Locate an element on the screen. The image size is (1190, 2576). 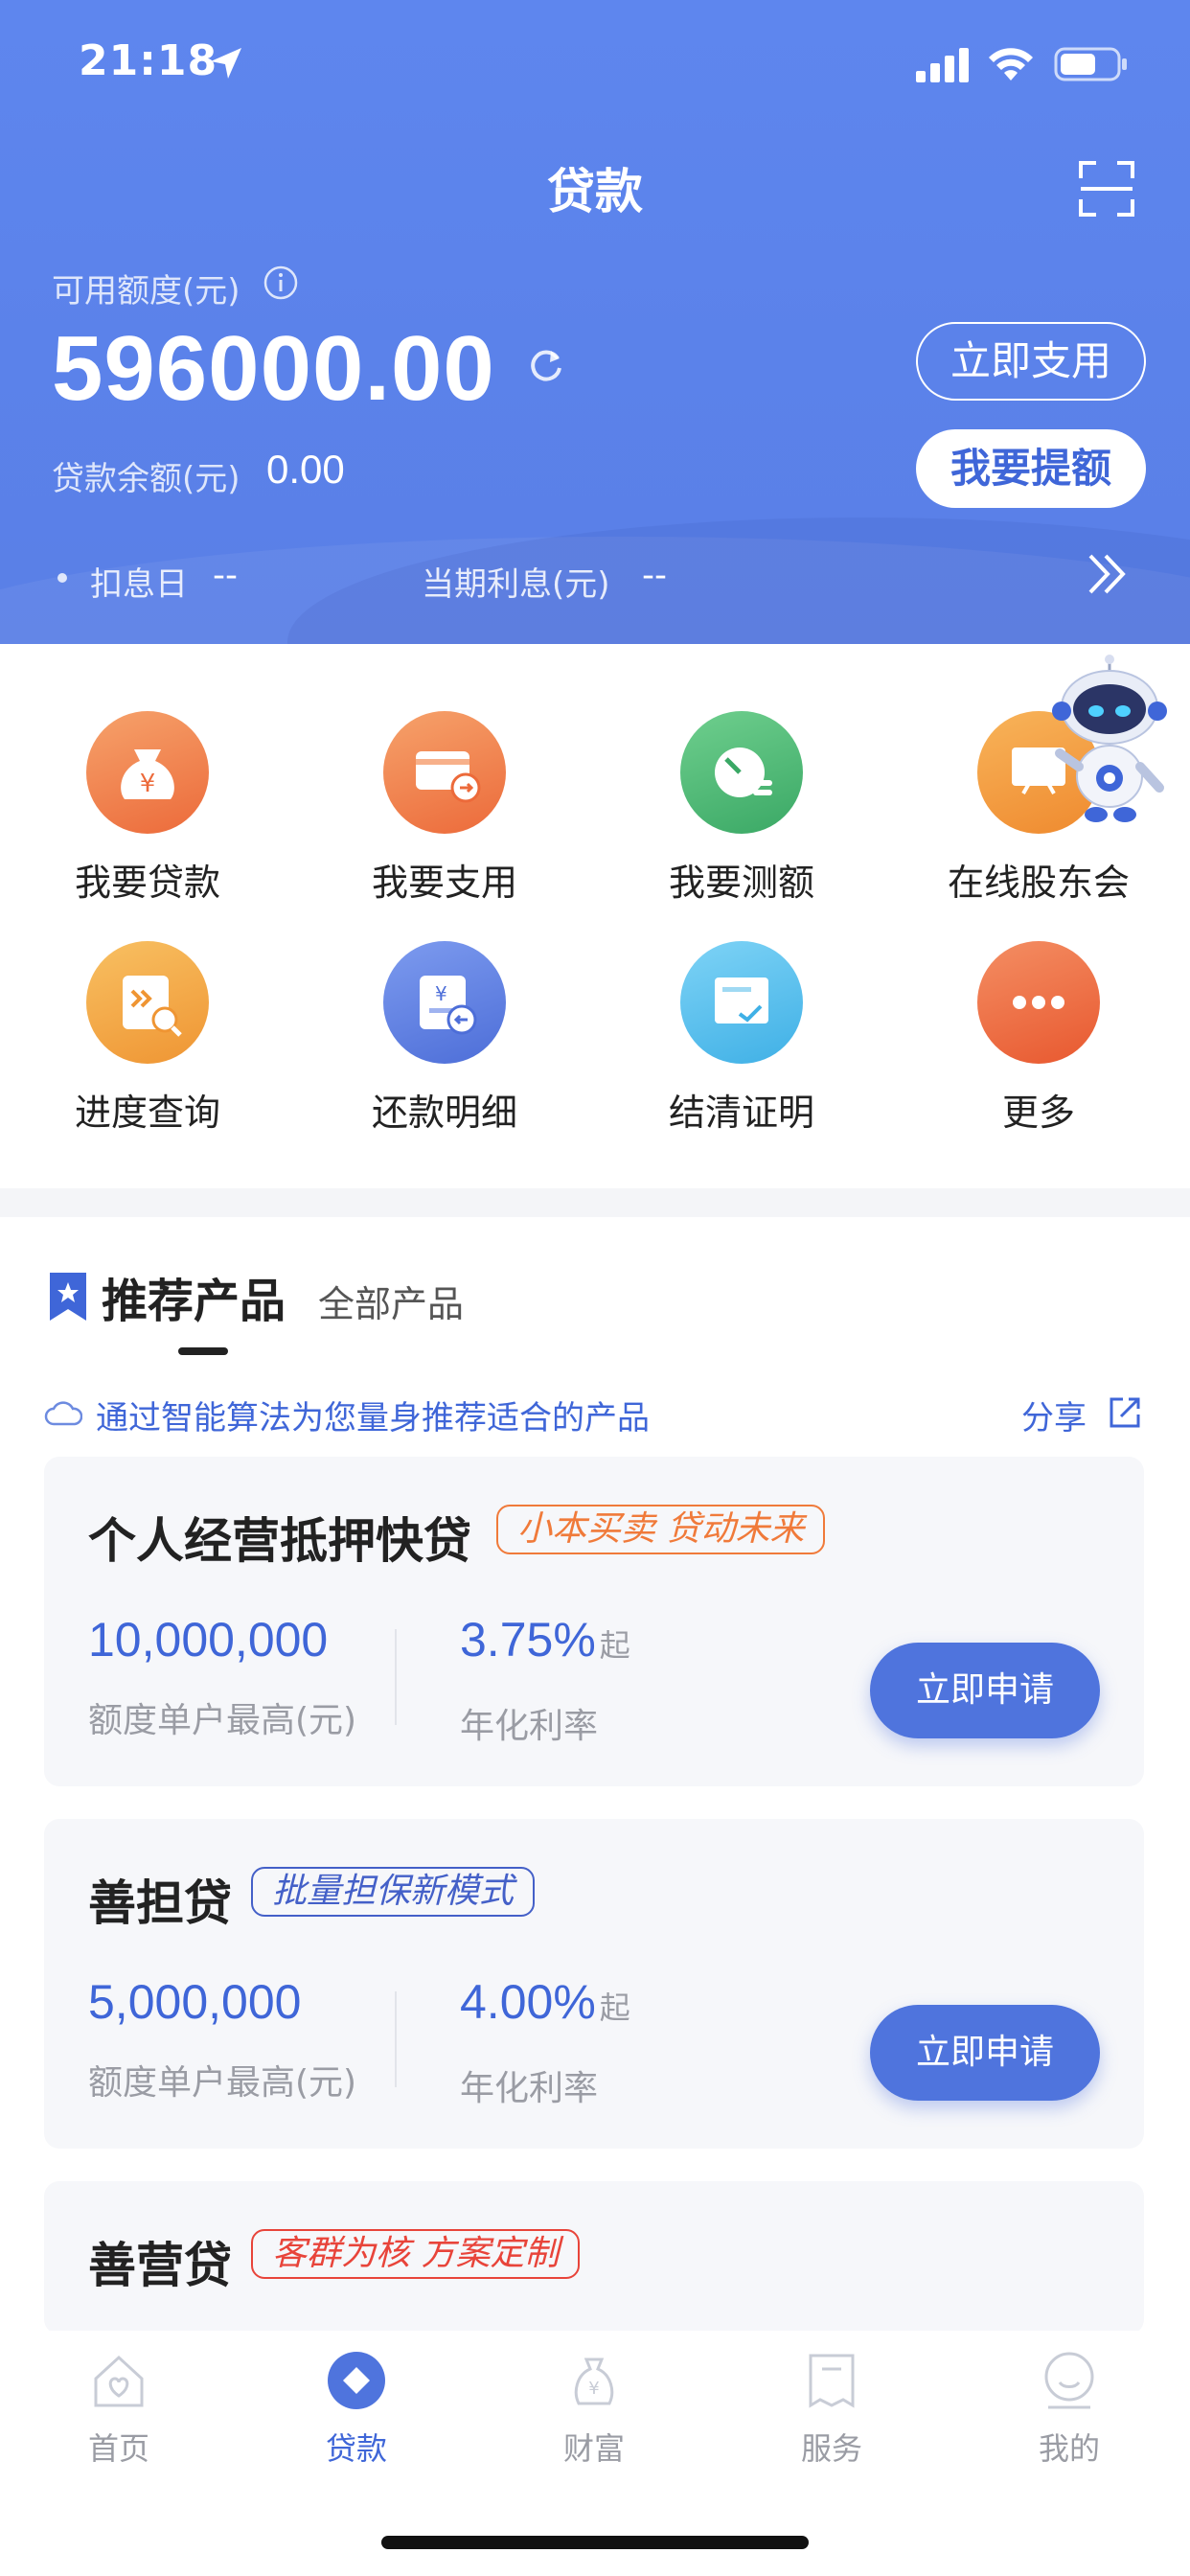
wealth-icon: ¥ is located at coordinates (594, 2381).